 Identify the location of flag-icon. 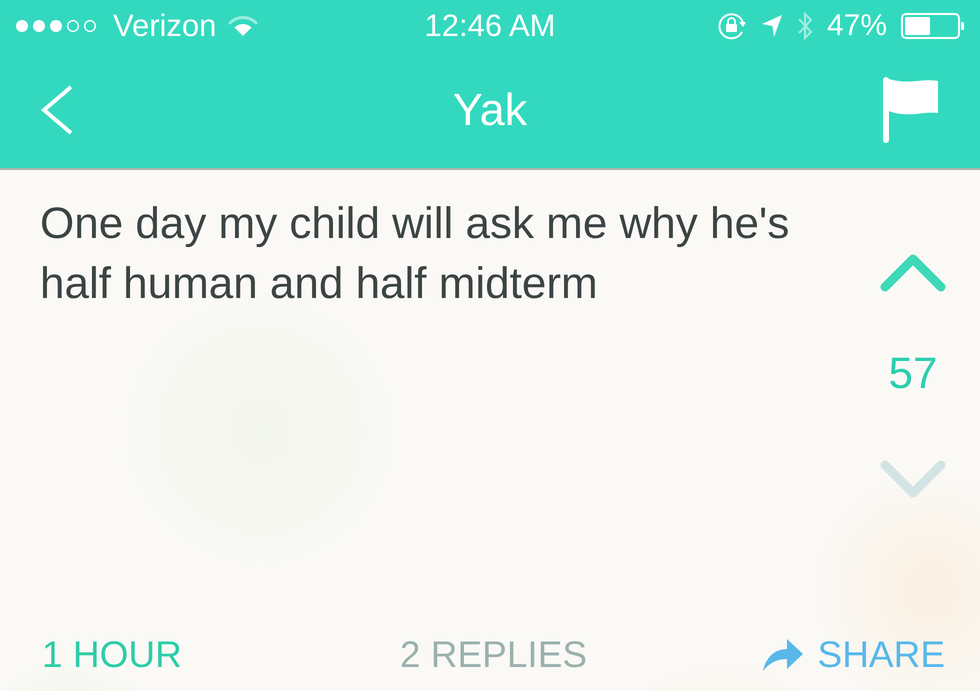
(911, 110).